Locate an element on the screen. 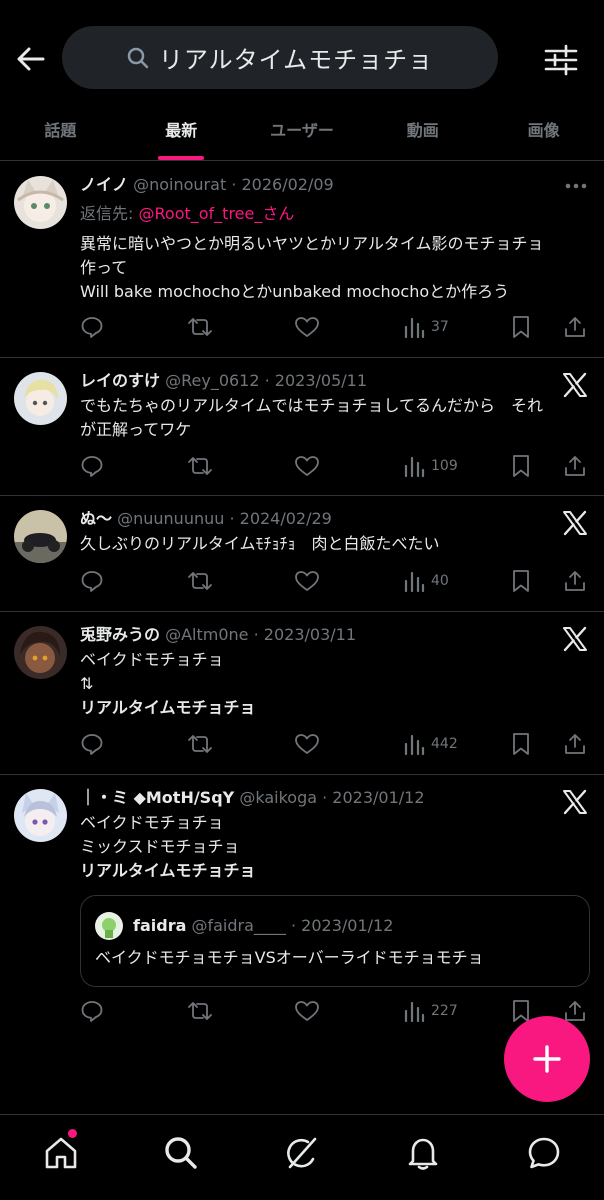 The width and height of the screenshot is (604, 1200). nav-search is located at coordinates (181, 1153).